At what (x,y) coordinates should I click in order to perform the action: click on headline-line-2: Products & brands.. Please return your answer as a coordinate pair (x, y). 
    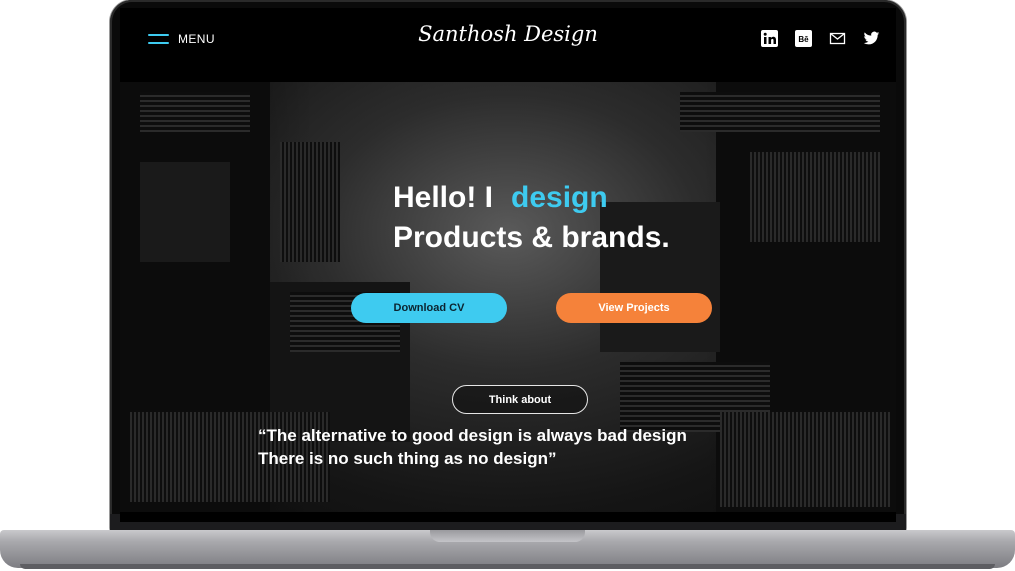
    Looking at the image, I should click on (531, 237).